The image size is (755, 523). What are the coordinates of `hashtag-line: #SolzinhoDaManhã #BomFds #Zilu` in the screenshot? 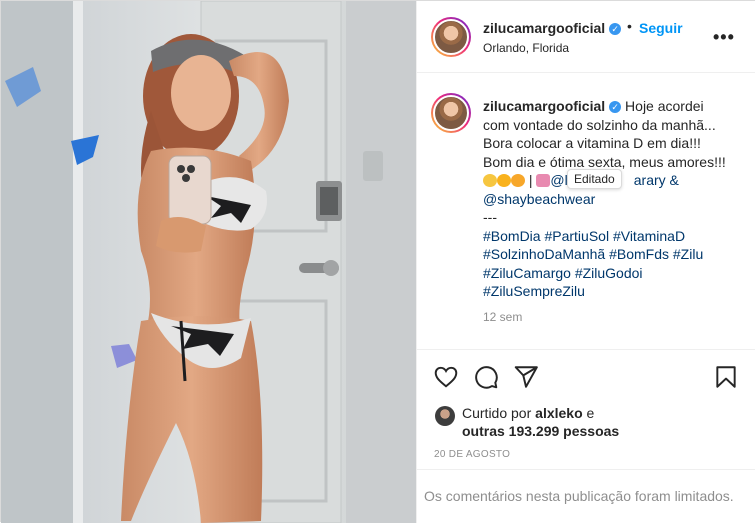 It's located at (614, 254).